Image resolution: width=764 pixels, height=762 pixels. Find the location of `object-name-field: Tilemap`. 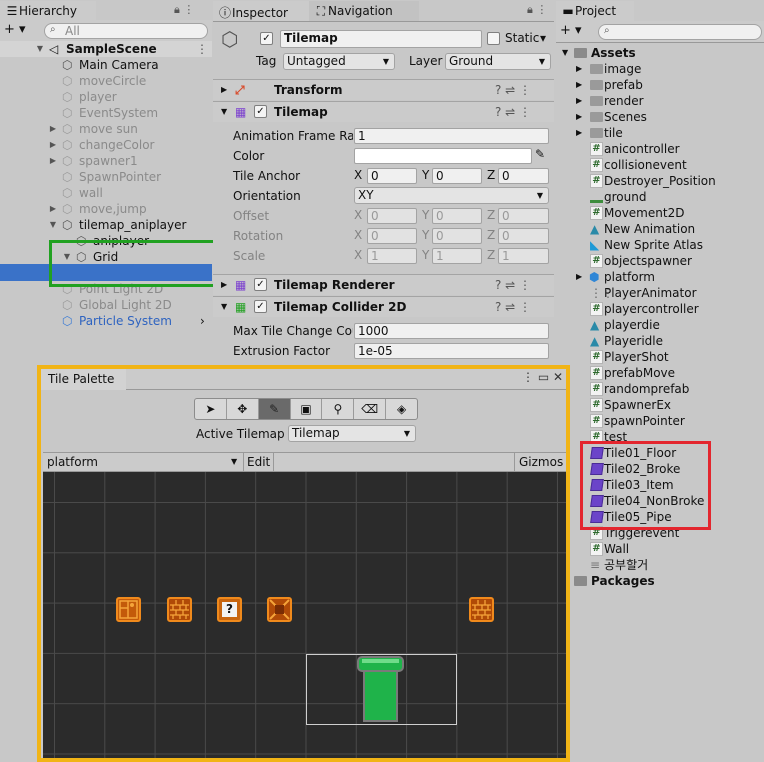

object-name-field: Tilemap is located at coordinates (381, 39).